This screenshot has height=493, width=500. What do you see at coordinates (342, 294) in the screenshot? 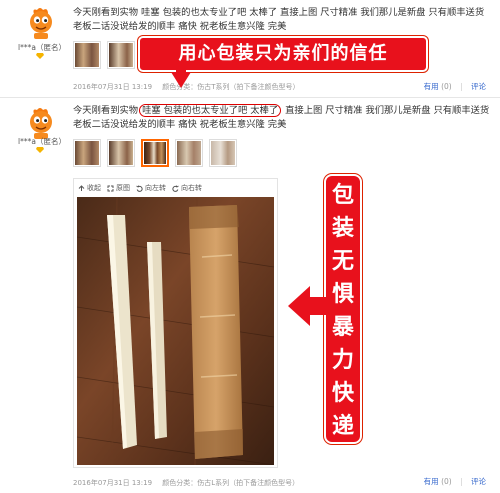
I see `side-banner-char: 惧` at bounding box center [342, 294].